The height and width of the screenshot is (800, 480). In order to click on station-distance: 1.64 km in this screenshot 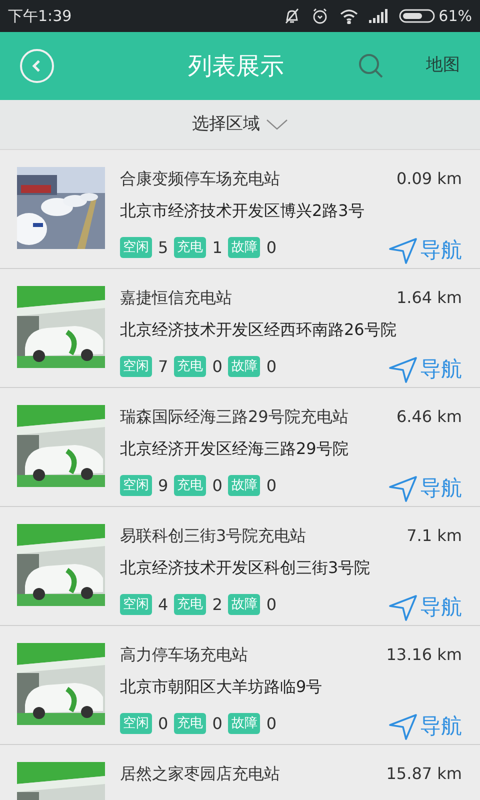, I will do `click(429, 298)`.